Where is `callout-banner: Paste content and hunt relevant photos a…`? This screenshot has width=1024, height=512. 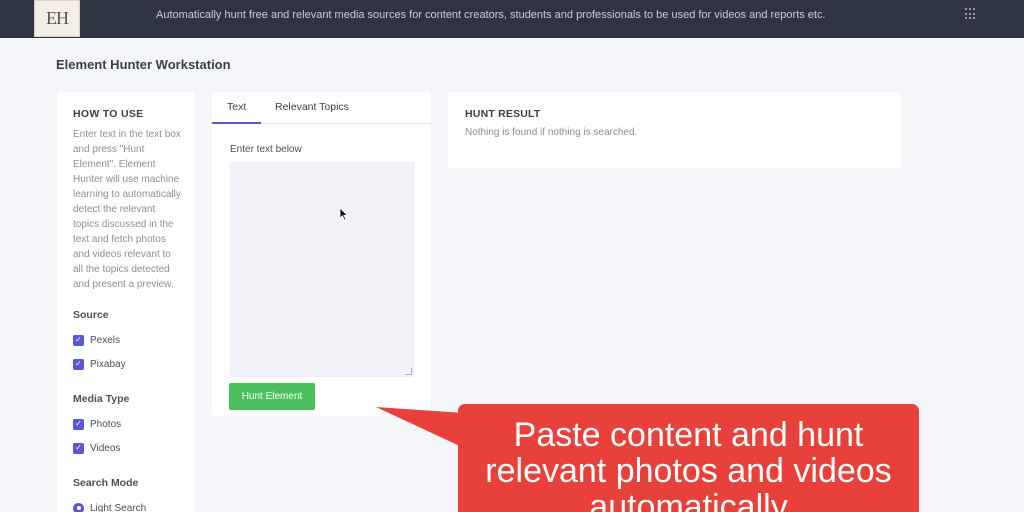 callout-banner: Paste content and hunt relevant photos a… is located at coordinates (688, 458).